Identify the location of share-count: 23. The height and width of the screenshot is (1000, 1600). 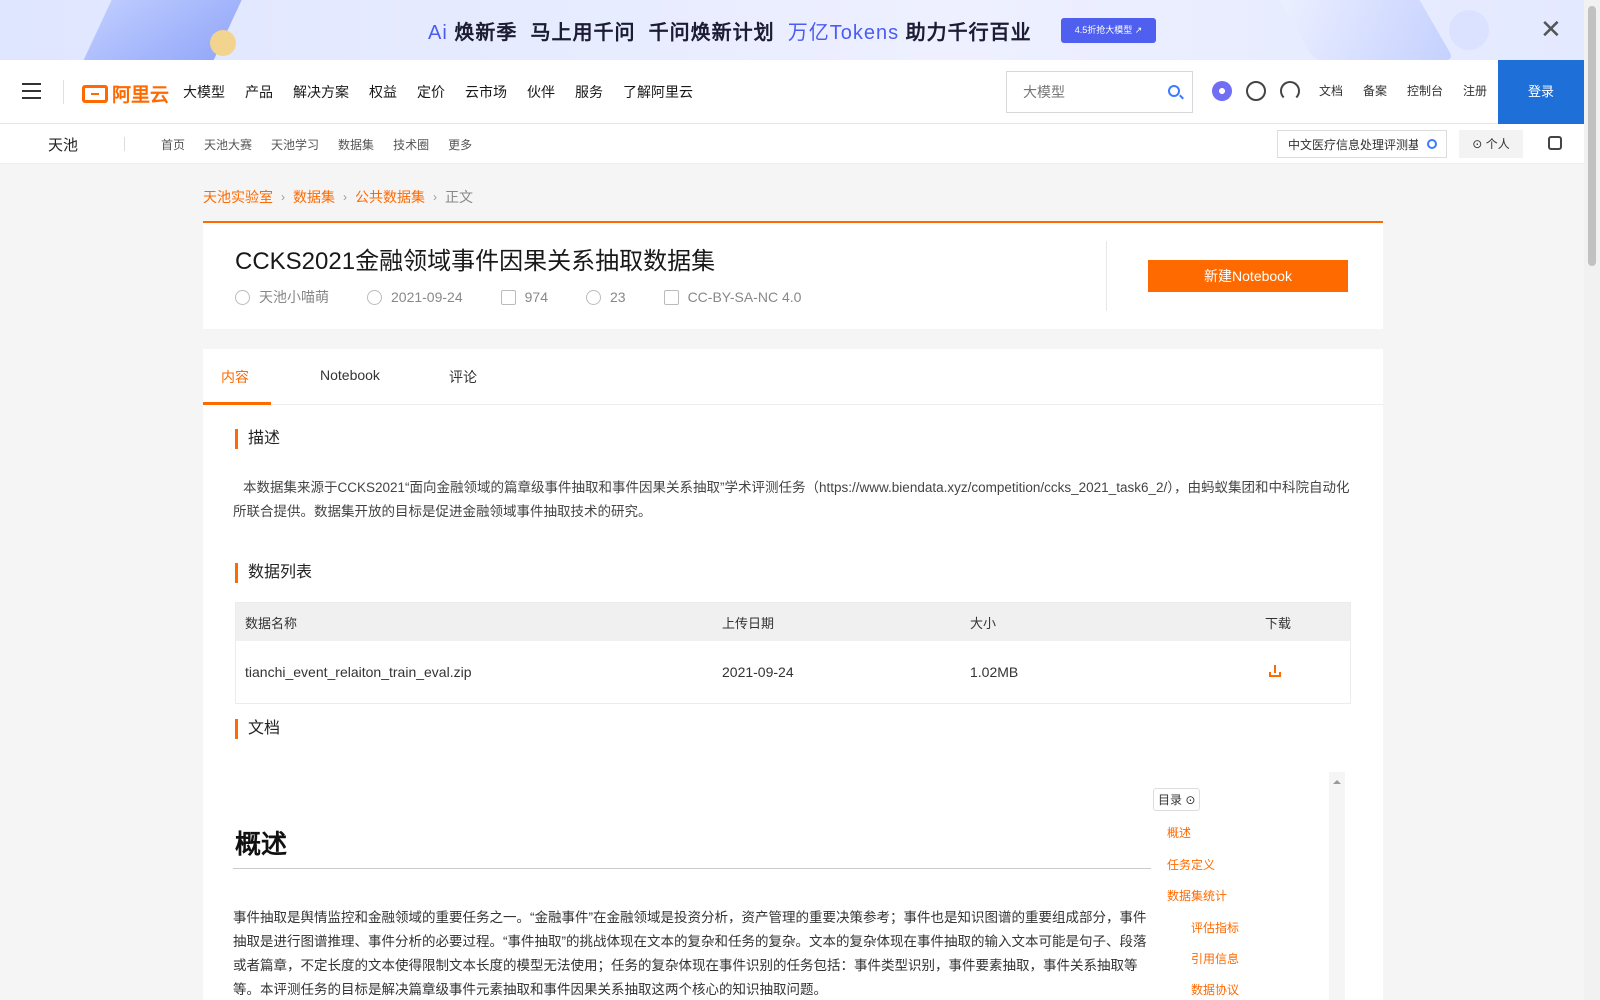
(617, 297).